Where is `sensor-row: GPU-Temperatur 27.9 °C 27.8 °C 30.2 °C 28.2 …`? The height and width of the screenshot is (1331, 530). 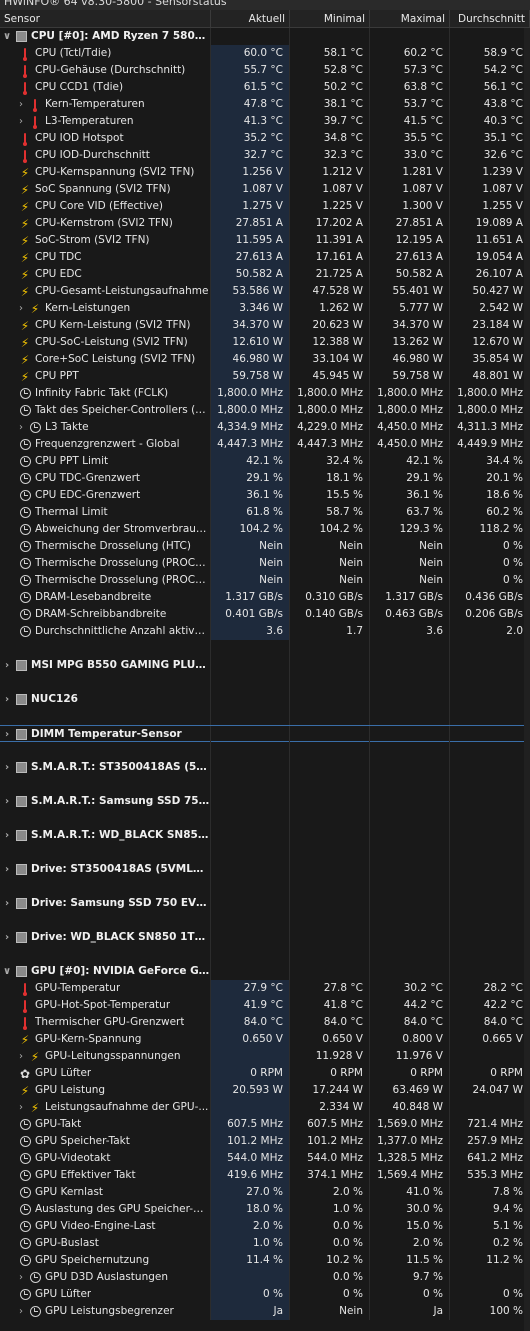 sensor-row: GPU-Temperatur 27.9 °C 27.8 °C 30.2 °C 28.2 … is located at coordinates (265, 988).